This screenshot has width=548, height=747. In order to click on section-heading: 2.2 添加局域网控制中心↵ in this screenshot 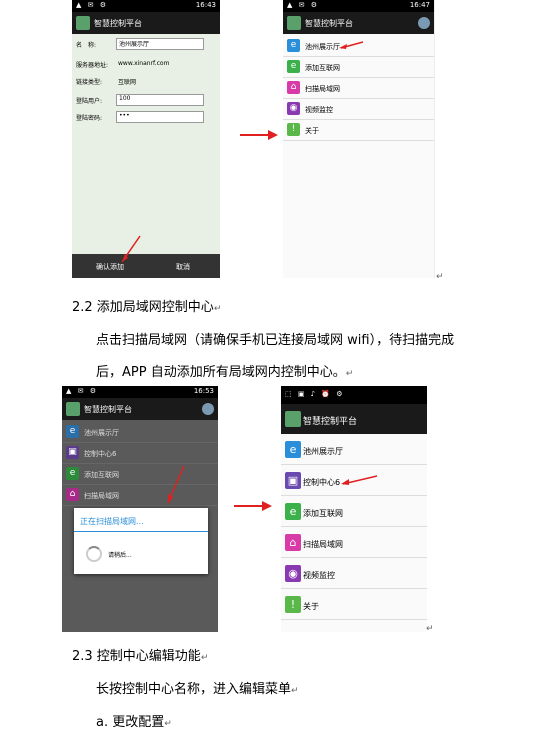, I will do `click(147, 307)`.